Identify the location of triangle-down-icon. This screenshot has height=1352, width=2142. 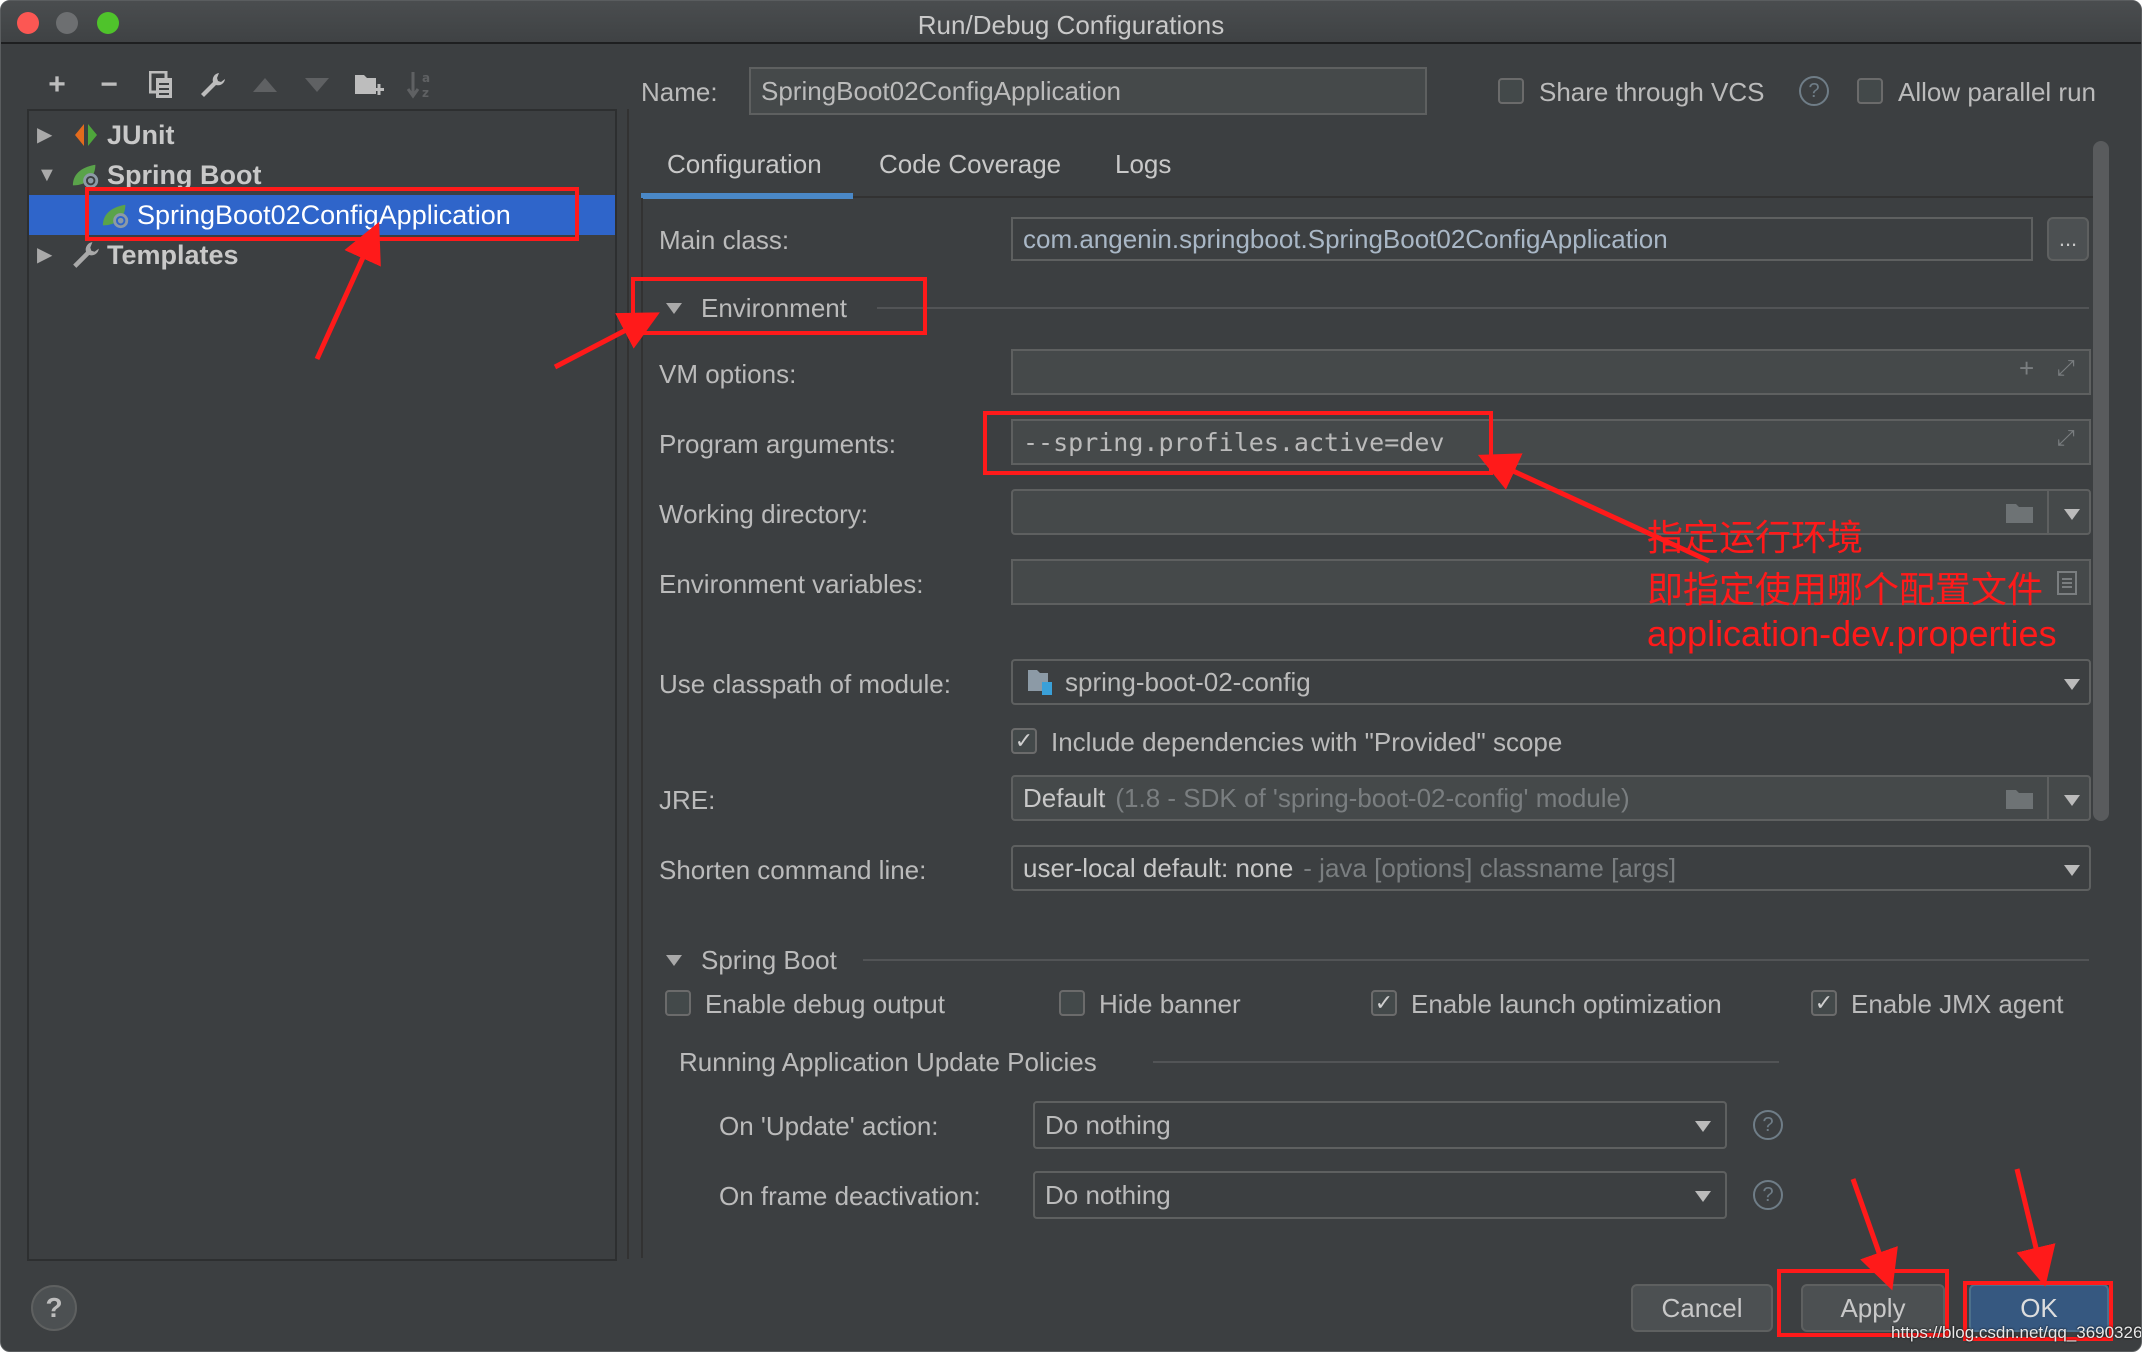
(317, 85).